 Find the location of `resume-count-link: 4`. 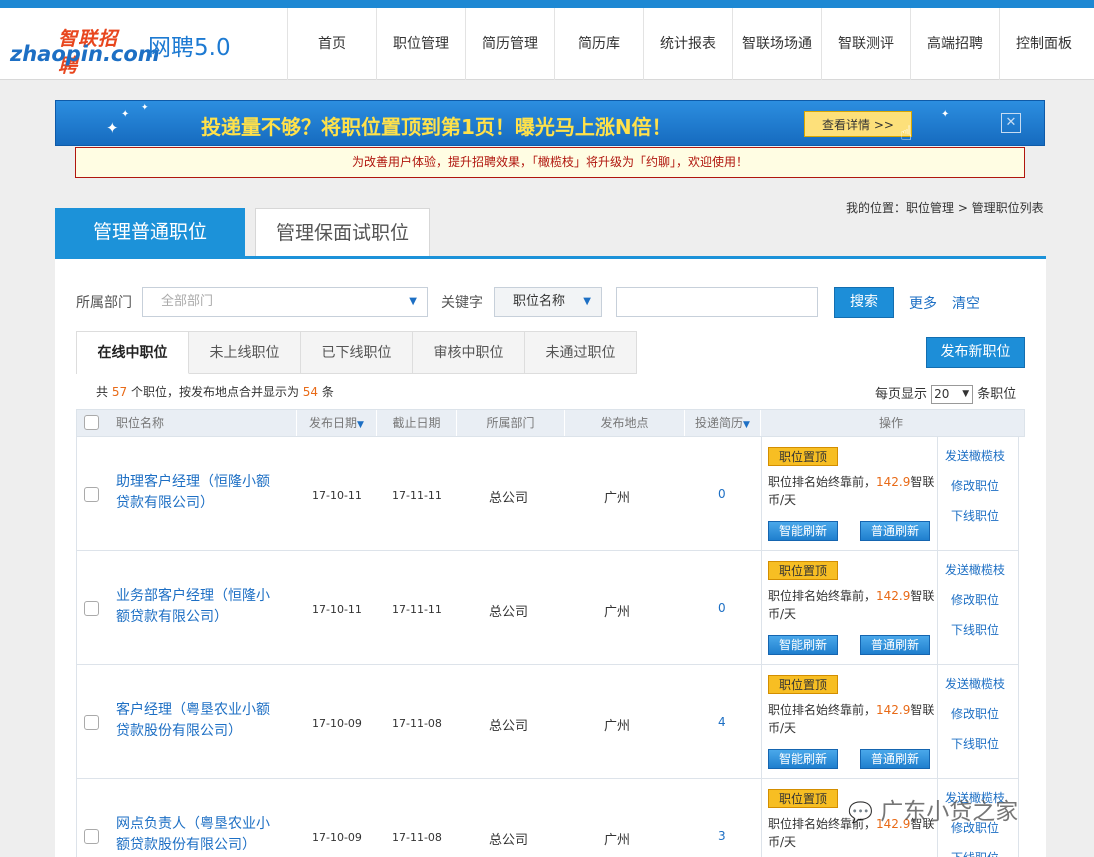

resume-count-link: 4 is located at coordinates (722, 722).